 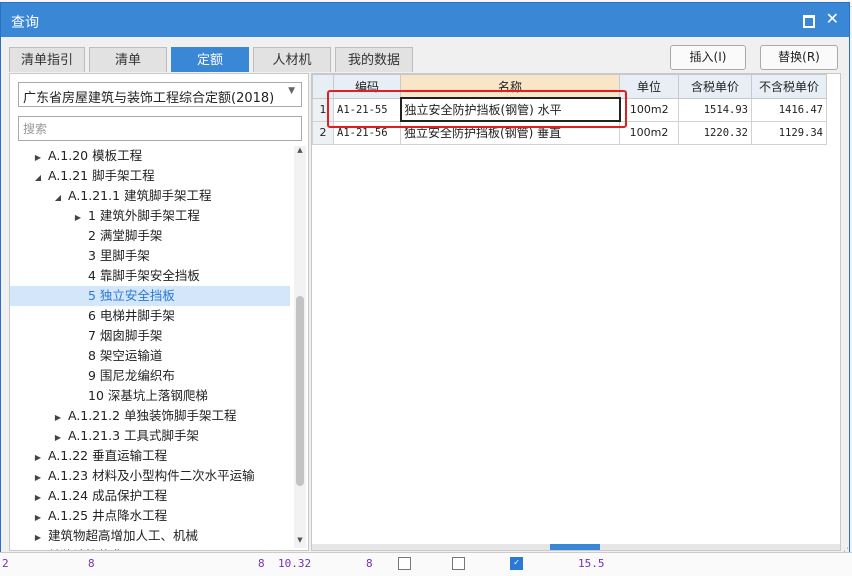 What do you see at coordinates (425, 20) in the screenshot?
I see `title-bar: 查询 ✕` at bounding box center [425, 20].